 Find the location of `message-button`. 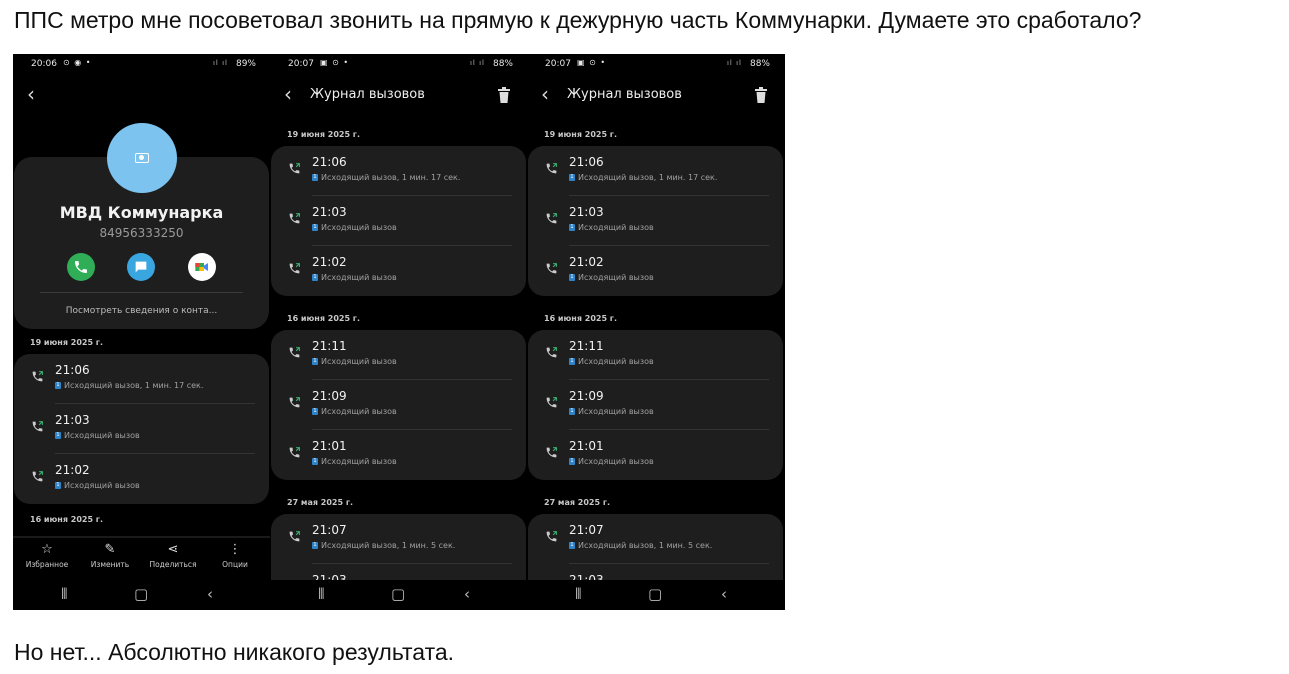

message-button is located at coordinates (141, 267).